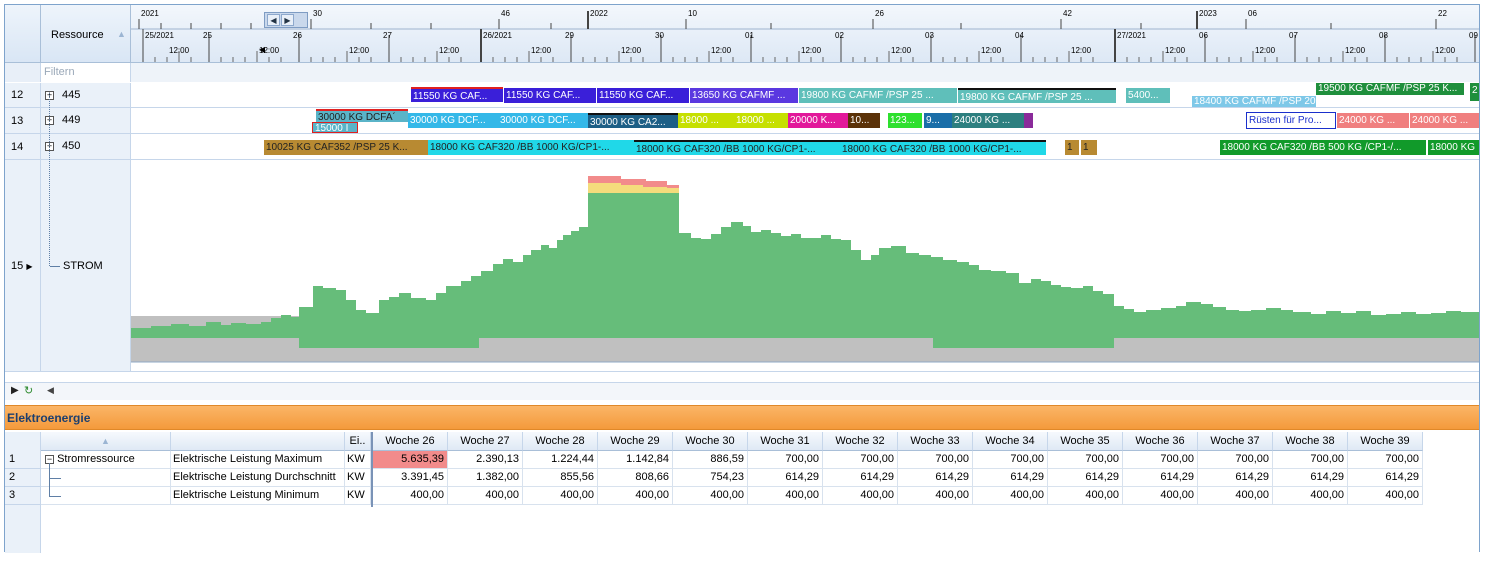  What do you see at coordinates (335, 127) in the screenshot?
I see `gantt-bar: 15000 I` at bounding box center [335, 127].